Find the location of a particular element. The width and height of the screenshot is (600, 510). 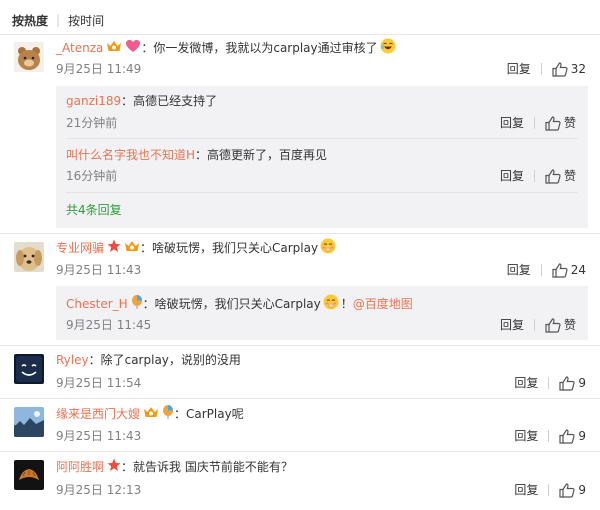

heart-badge-icon is located at coordinates (133, 48).